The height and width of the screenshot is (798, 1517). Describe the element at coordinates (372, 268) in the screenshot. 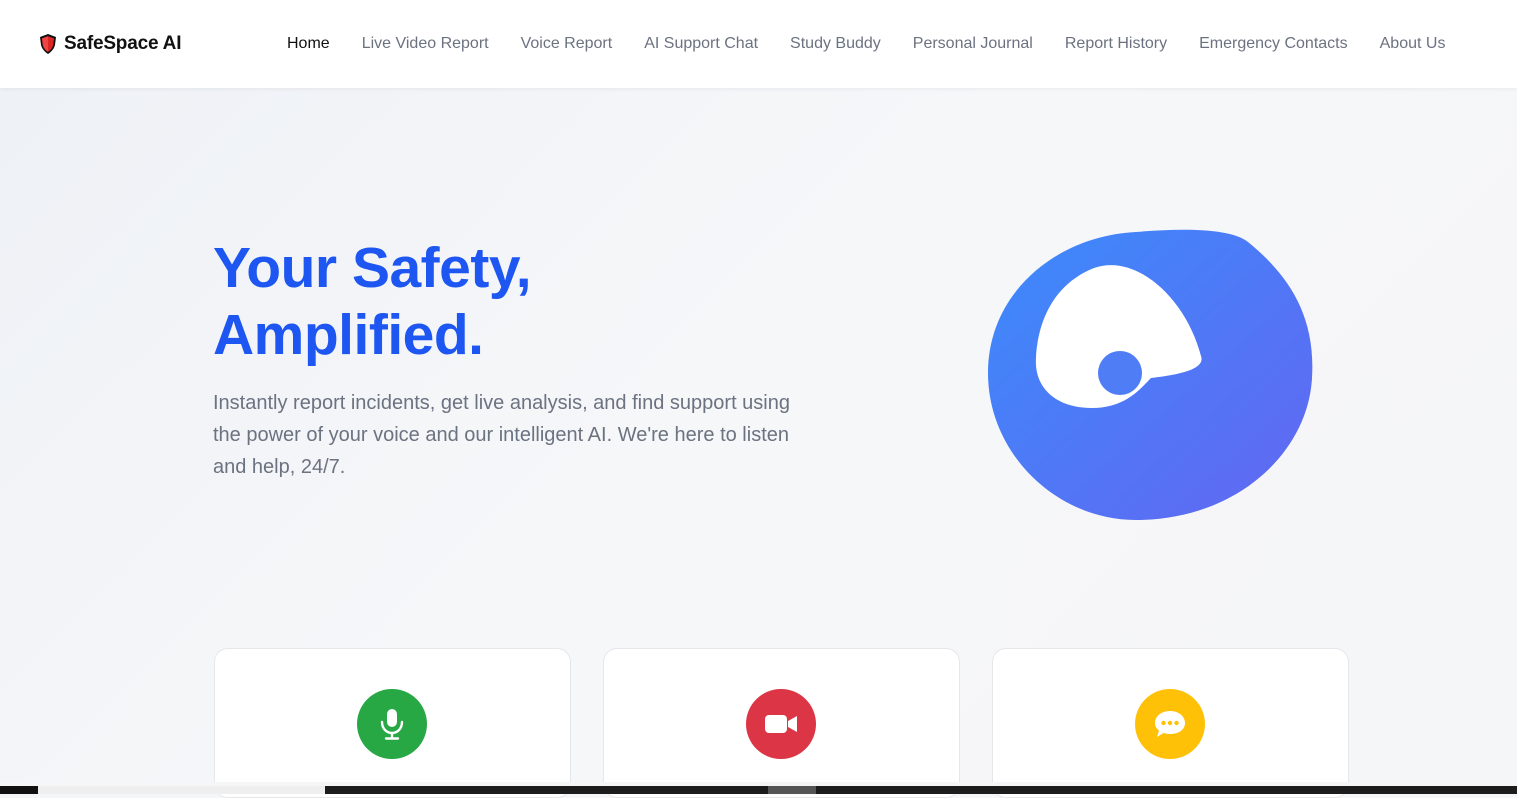

I see `hero-title-line-1: Your Safety,` at that location.